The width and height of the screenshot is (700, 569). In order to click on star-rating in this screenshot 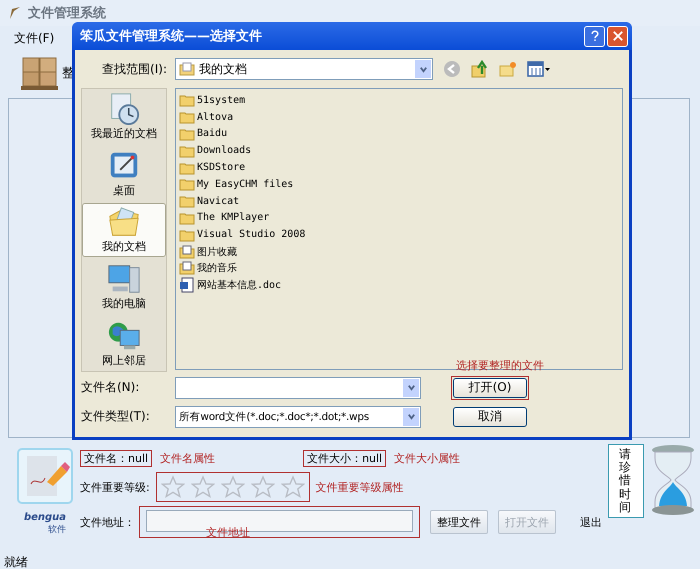, I will do `click(232, 487)`.